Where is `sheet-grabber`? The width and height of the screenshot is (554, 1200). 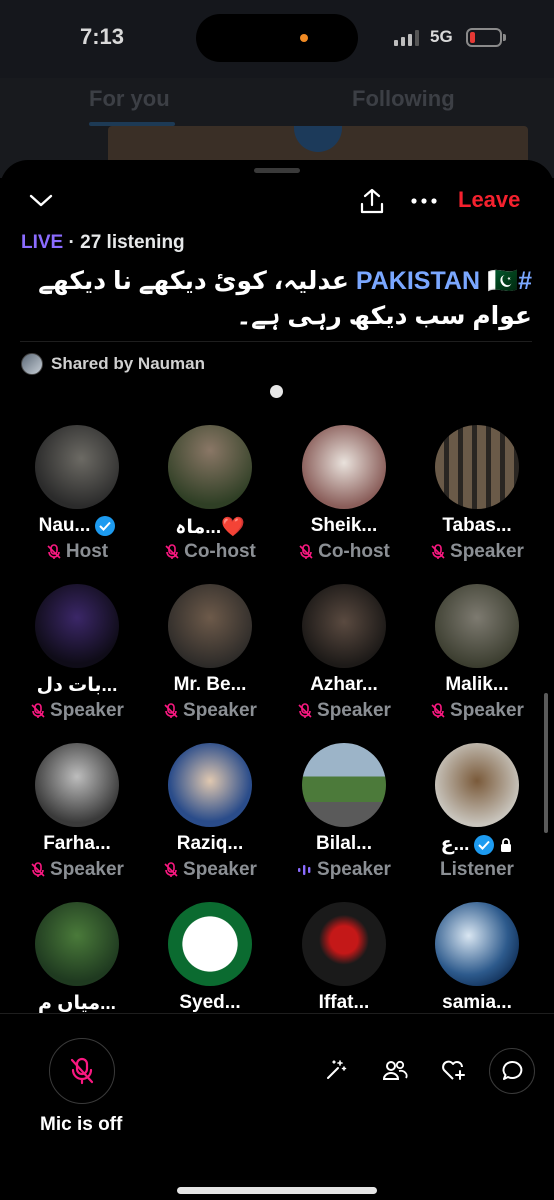 sheet-grabber is located at coordinates (277, 170).